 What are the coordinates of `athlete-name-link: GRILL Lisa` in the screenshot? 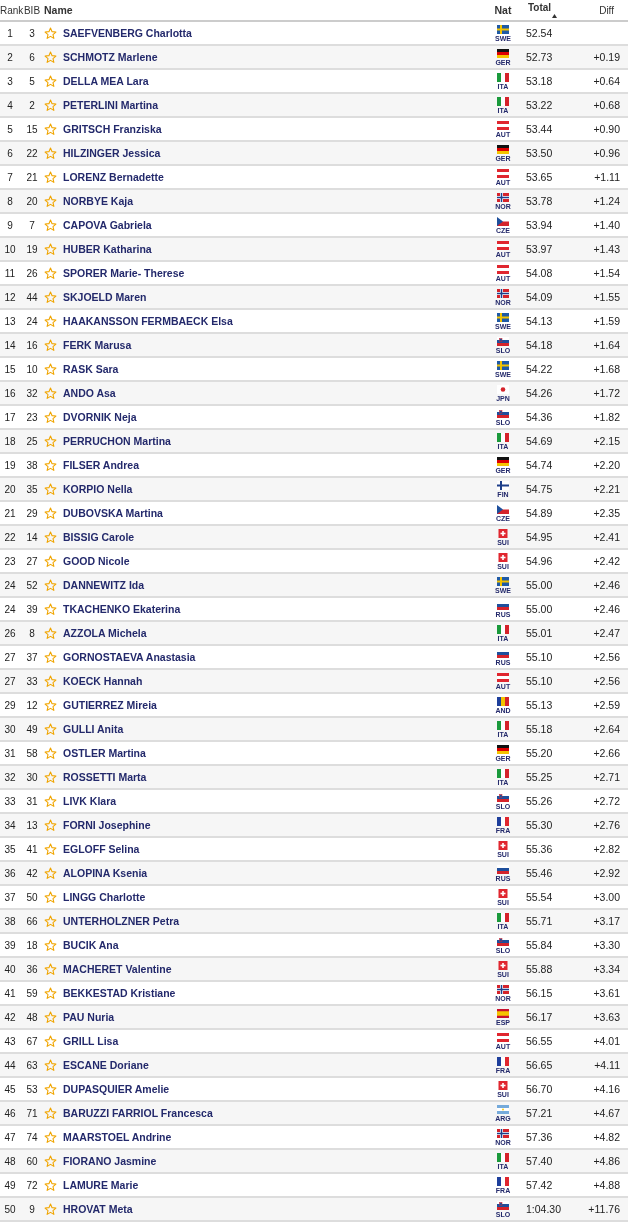 It's located at (274, 1041).